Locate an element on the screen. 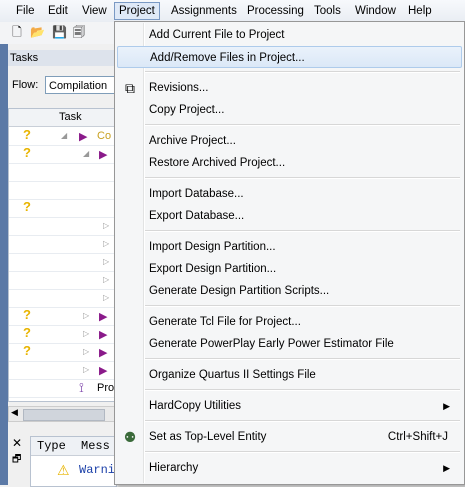  scroll-thumb is located at coordinates (64, 415).